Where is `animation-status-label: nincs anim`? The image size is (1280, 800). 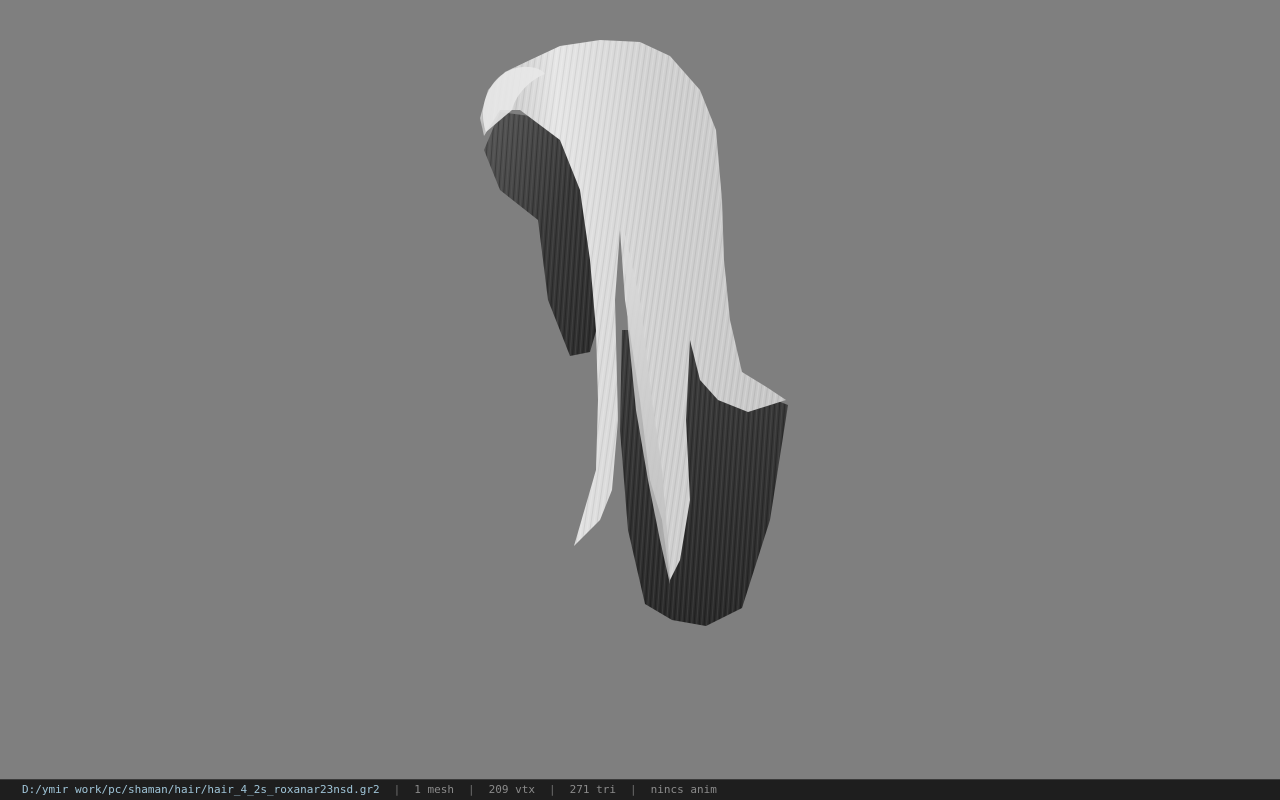 animation-status-label: nincs anim is located at coordinates (683, 789).